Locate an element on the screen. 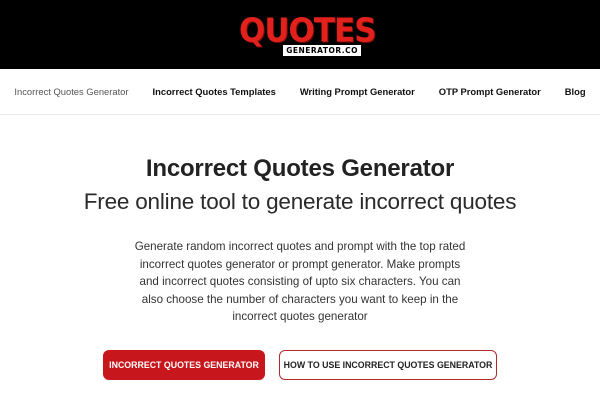 The image size is (600, 397). incorrect-quotes-generator-button: INCORRECT QUOTES GENERATOR is located at coordinates (184, 364).